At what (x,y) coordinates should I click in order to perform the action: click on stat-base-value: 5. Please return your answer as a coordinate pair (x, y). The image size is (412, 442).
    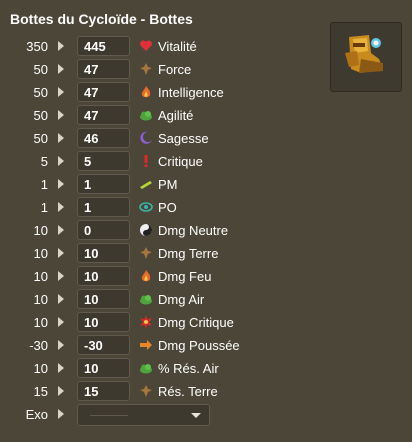
    Looking at the image, I should click on (44, 161).